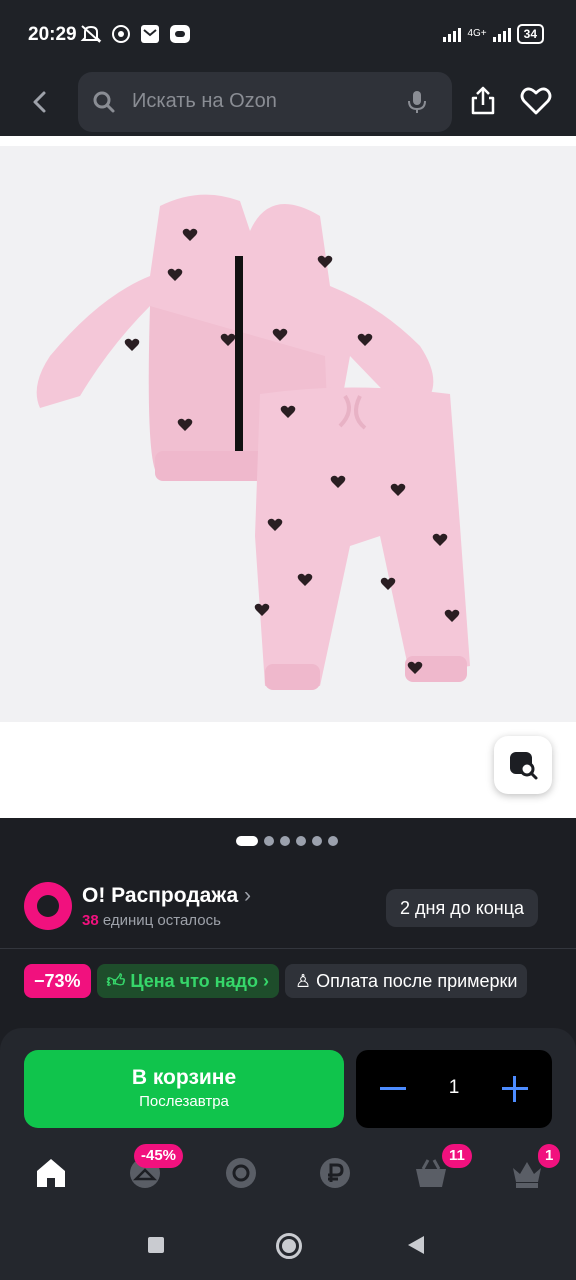  I want to click on network-type: 4G+, so click(477, 33).